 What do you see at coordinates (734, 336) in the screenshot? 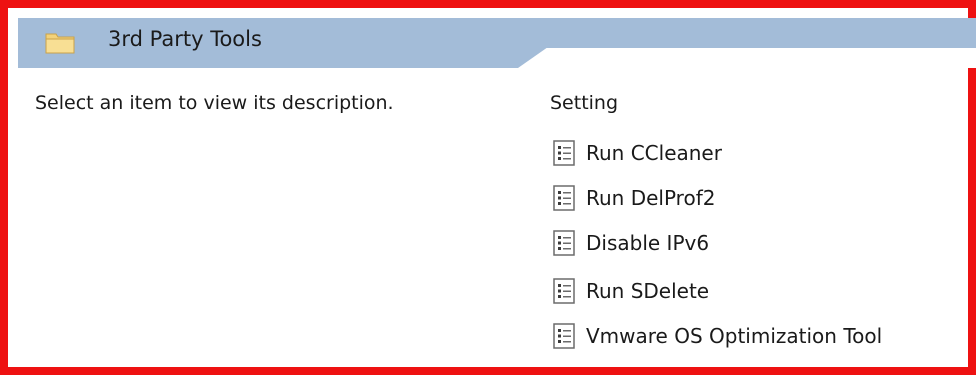
I see `list-item-label: Vmware OS Optimization Tool` at bounding box center [734, 336].